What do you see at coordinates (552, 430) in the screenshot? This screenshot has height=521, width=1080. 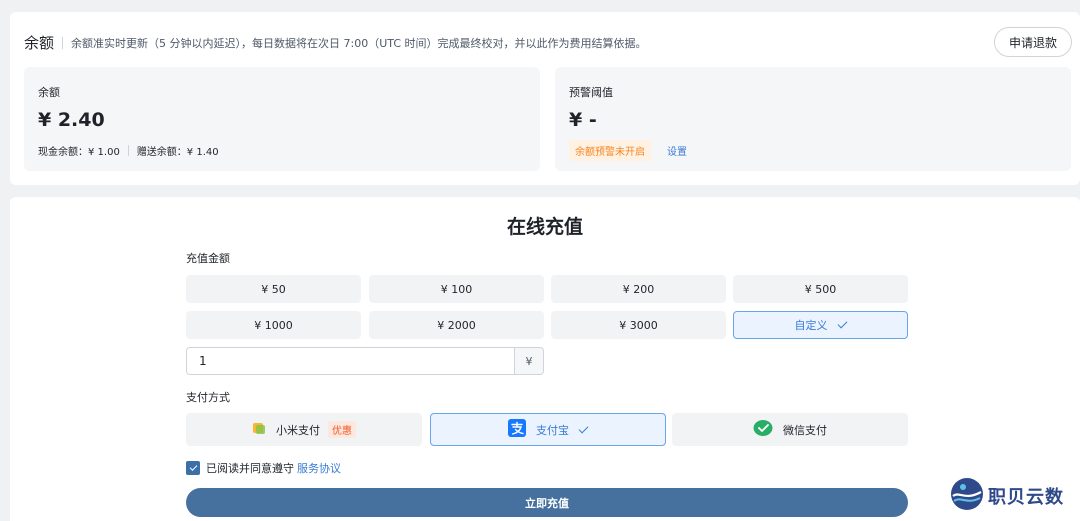 I see `payment-option-label: 支付宝` at bounding box center [552, 430].